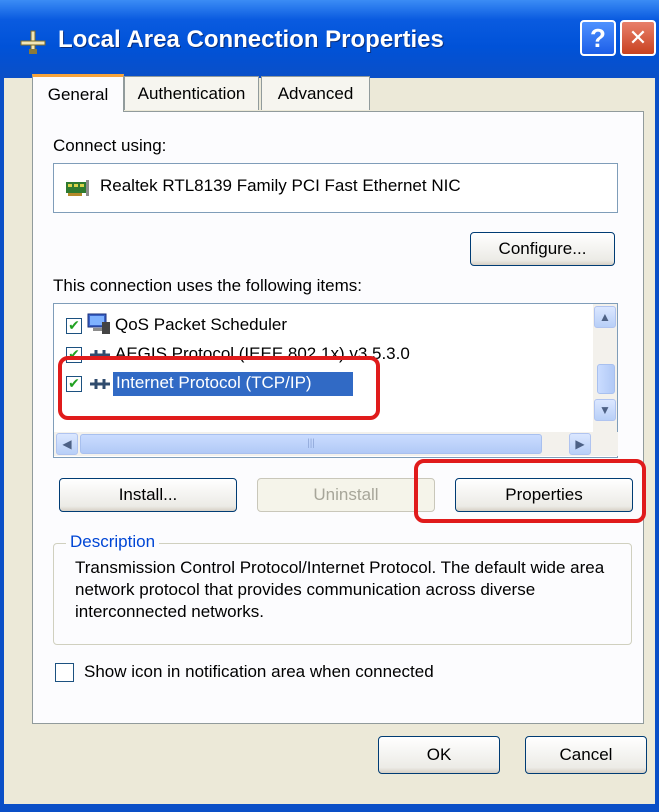 Image resolution: width=659 pixels, height=812 pixels. I want to click on chevron-down-icon: ▼, so click(605, 410).